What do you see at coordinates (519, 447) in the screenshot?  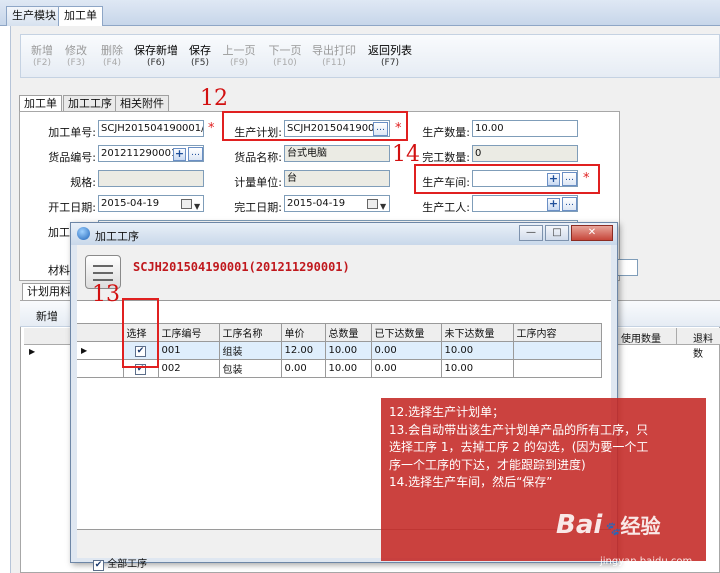 I see `note-line: 选择工序 1，去掉工序 2 的勾选，(因为要一个工` at bounding box center [519, 447].